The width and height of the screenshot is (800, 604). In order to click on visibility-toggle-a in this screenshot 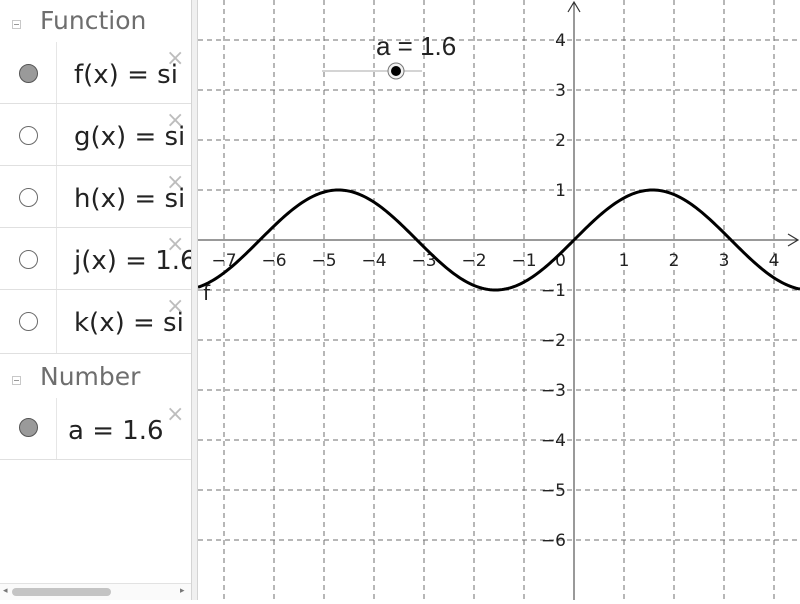, I will do `click(28, 427)`.